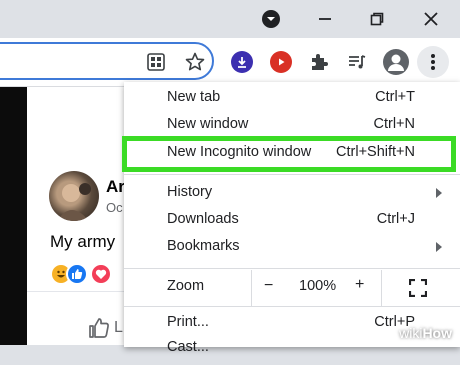  Describe the element at coordinates (74, 196) in the screenshot. I see `avatar` at that location.